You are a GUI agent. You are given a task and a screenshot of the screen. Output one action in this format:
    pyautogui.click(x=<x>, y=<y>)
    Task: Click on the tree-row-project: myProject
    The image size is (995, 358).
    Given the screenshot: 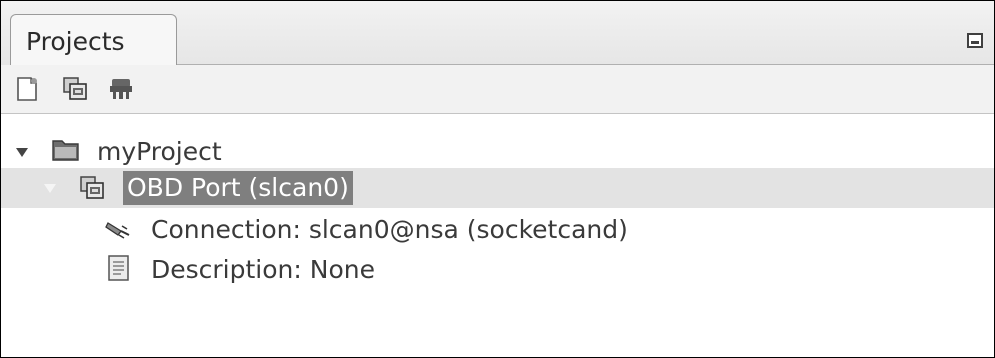 What is the action you would take?
    pyautogui.click(x=497, y=151)
    